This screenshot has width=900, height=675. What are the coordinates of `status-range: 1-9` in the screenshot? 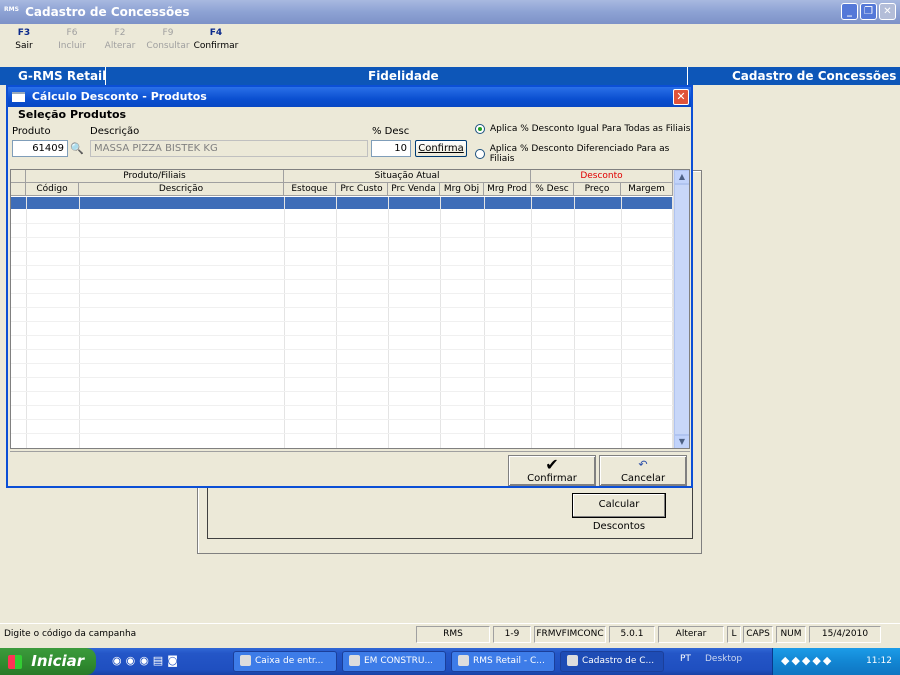 It's located at (512, 634).